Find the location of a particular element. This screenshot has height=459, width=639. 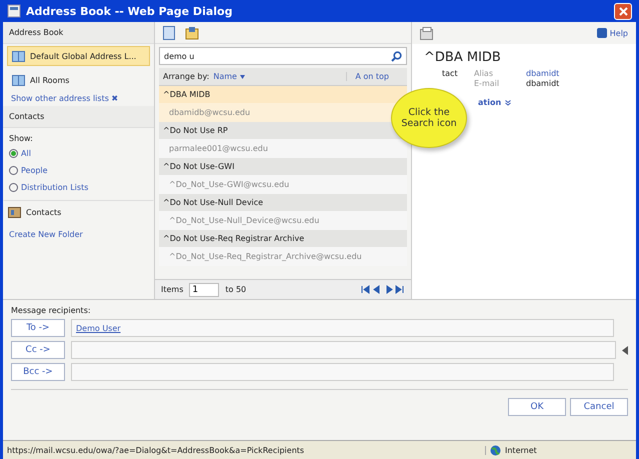

show-label: Show: is located at coordinates (21, 138).